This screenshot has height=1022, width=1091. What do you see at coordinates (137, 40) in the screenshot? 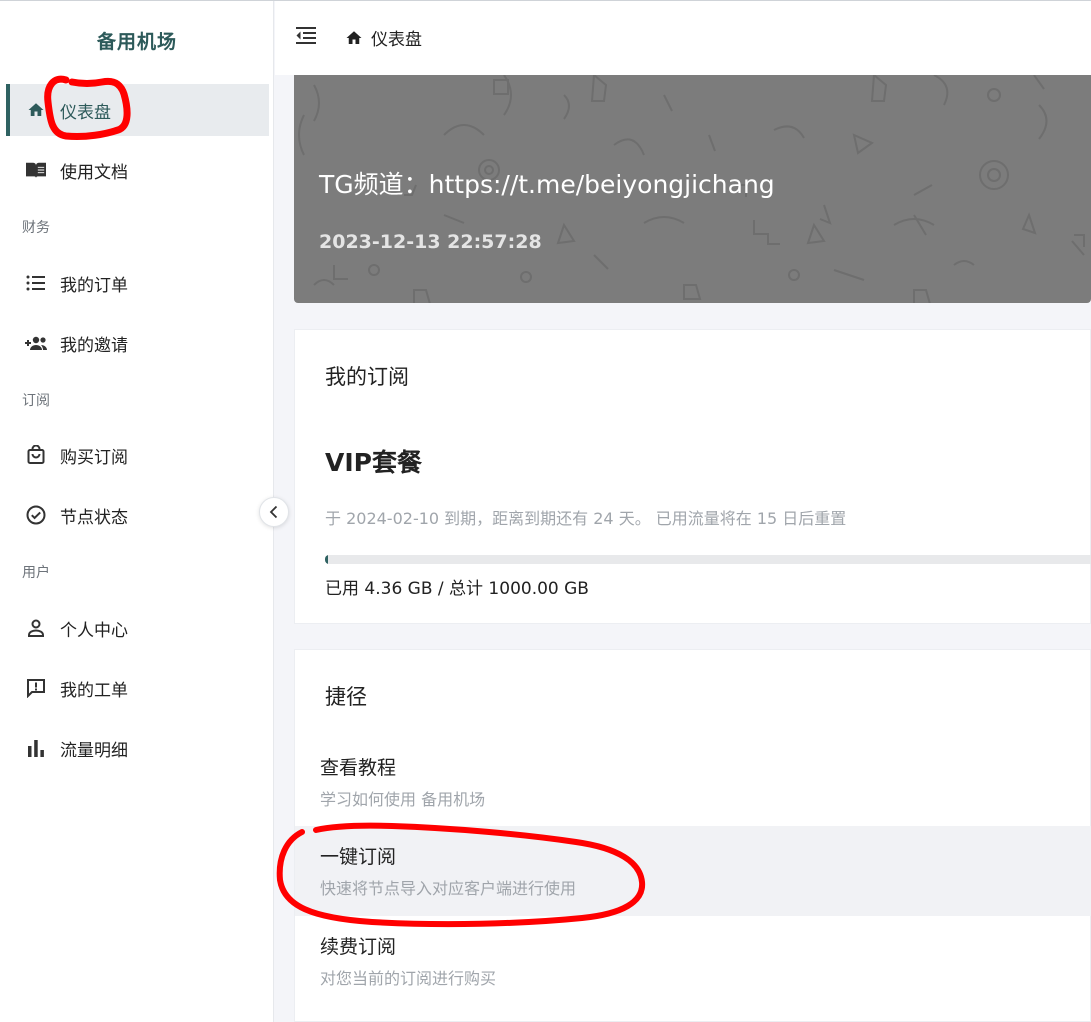
I see `brand-name: 备用机场` at bounding box center [137, 40].